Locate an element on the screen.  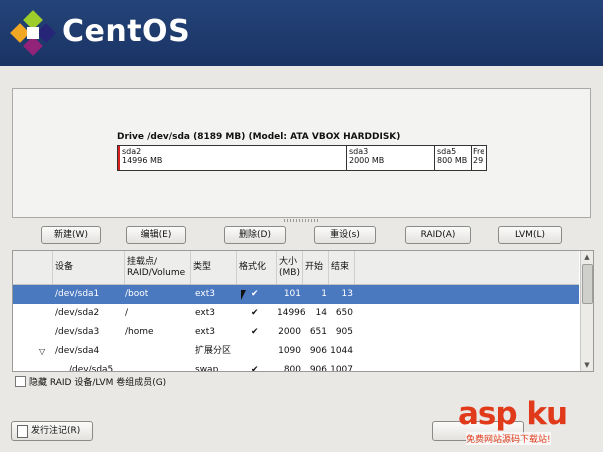
segment-size: 29 is located at coordinates (478, 160).